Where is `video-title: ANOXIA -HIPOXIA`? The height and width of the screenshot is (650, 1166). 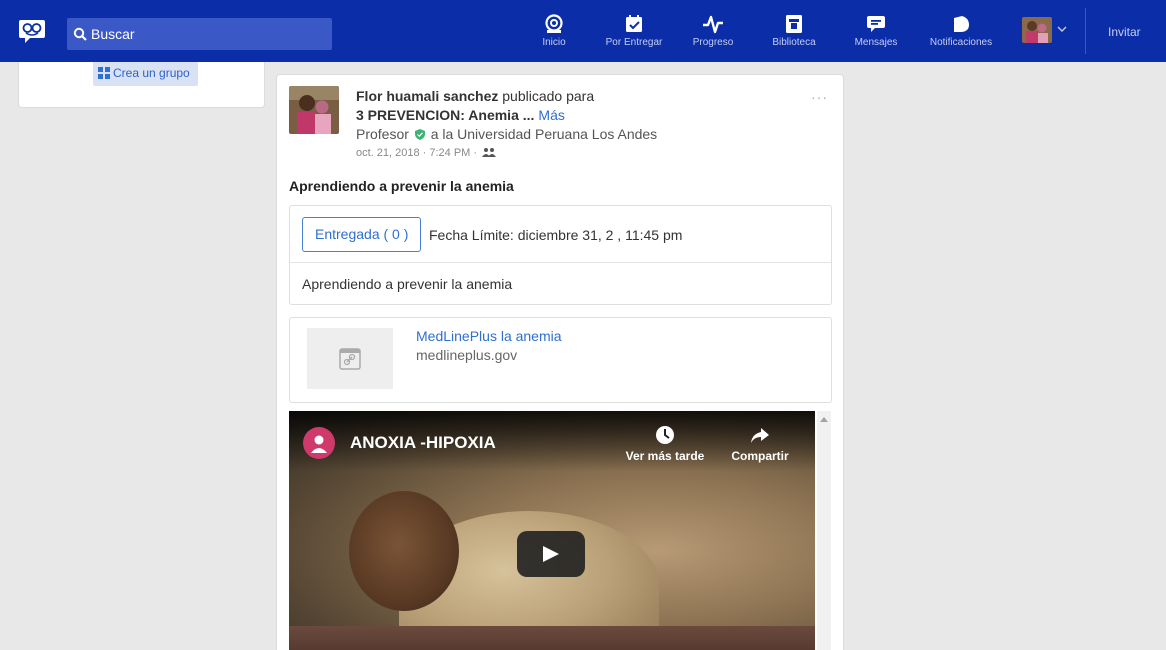 video-title: ANOXIA -HIPOXIA is located at coordinates (423, 443).